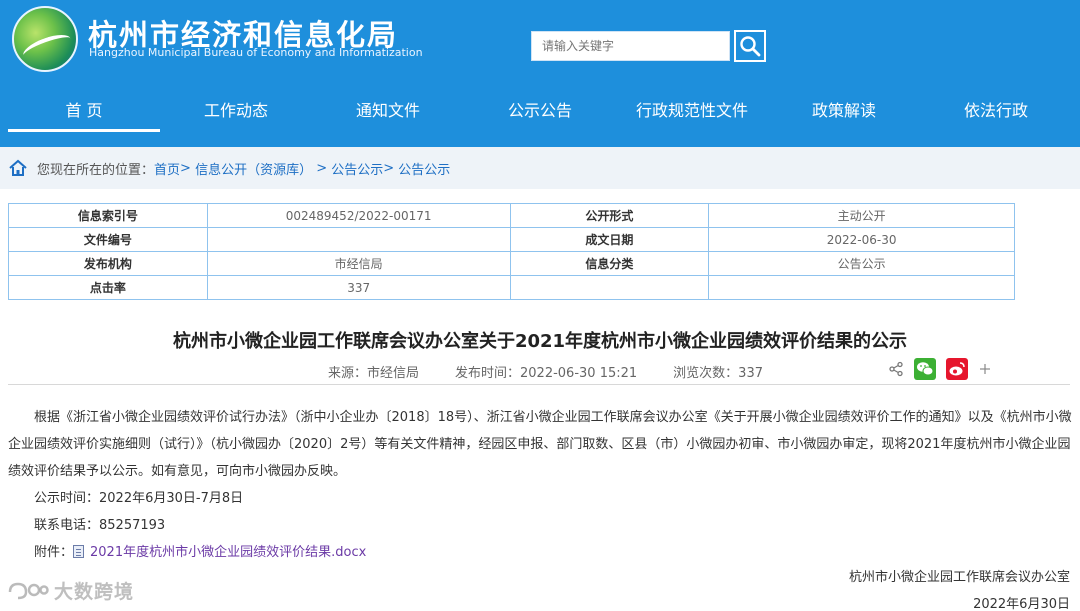 The height and width of the screenshot is (611, 1080). Describe the element at coordinates (108, 263) in the screenshot. I see `publisher-label: 发布机构` at that location.